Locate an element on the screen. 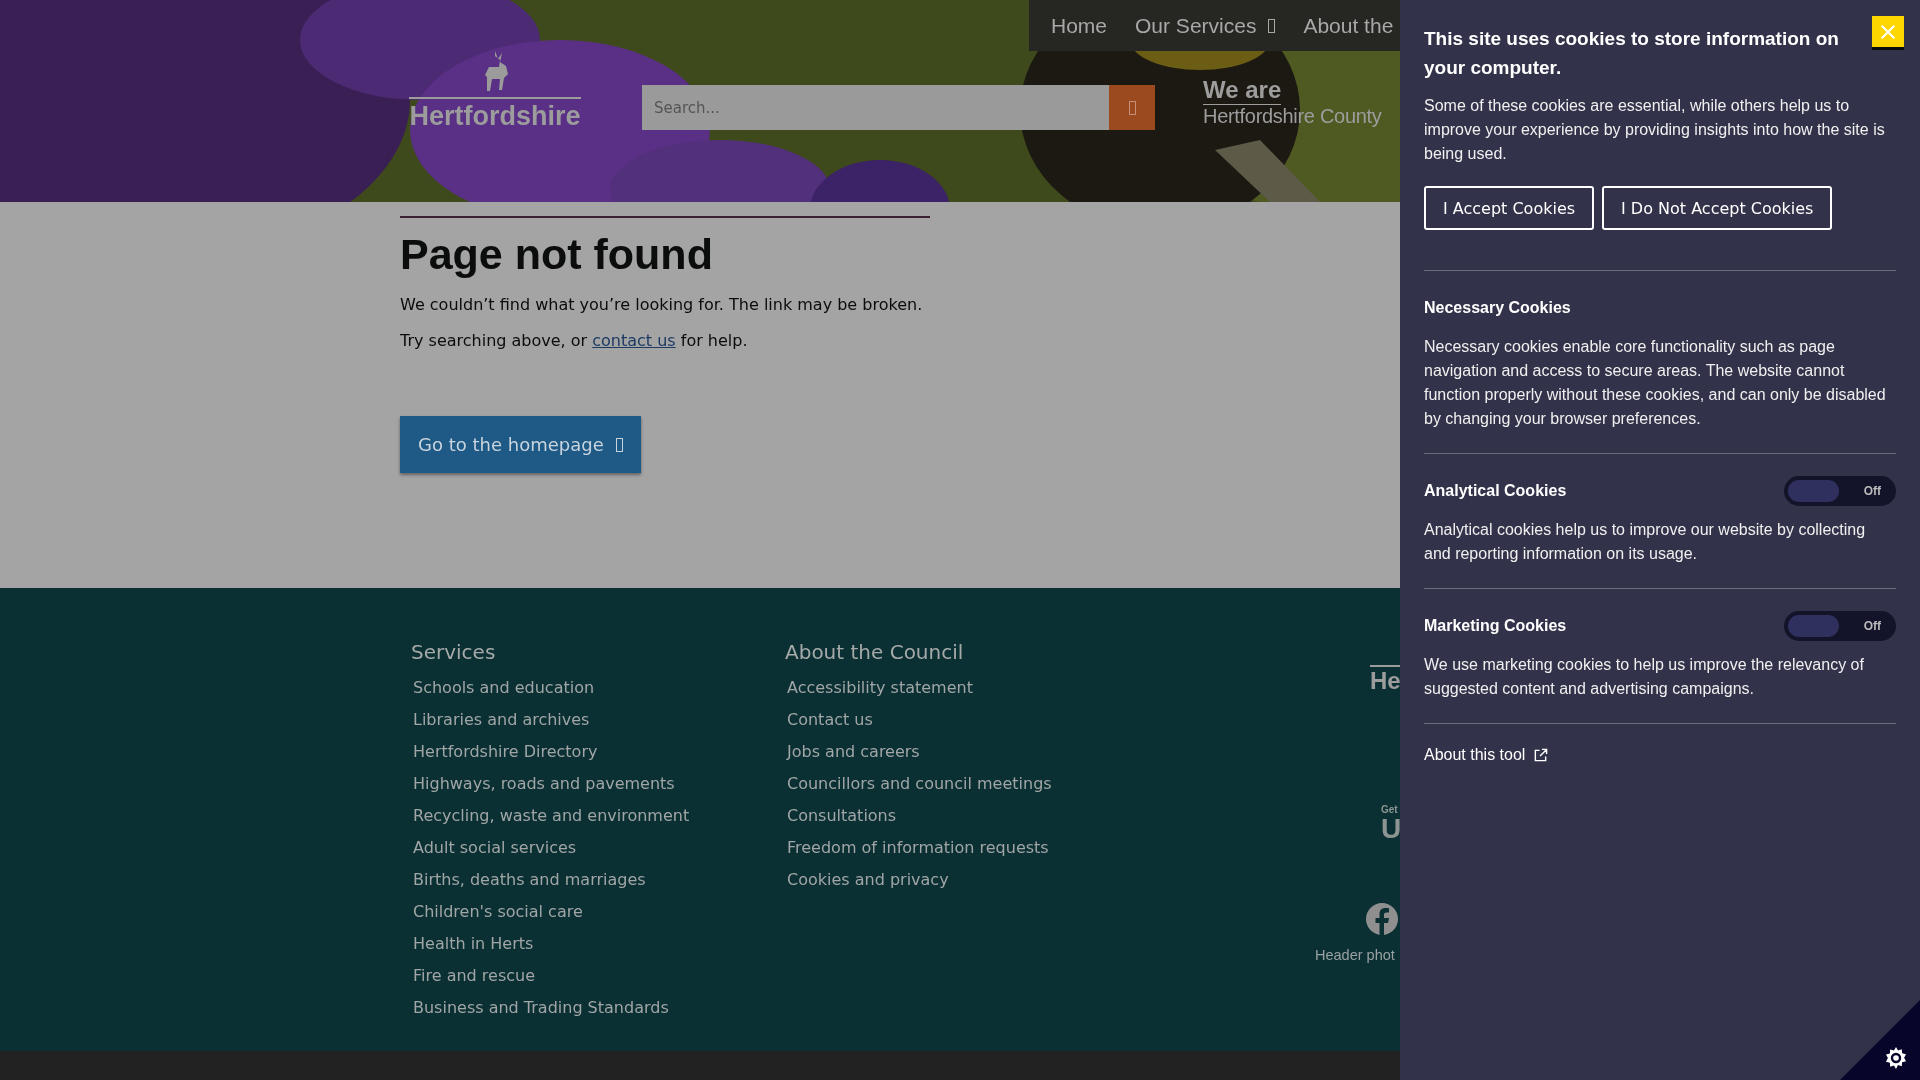 The height and width of the screenshot is (1080, 1920). help-text: Try searching above, or contact us for help. is located at coordinates (574, 340).